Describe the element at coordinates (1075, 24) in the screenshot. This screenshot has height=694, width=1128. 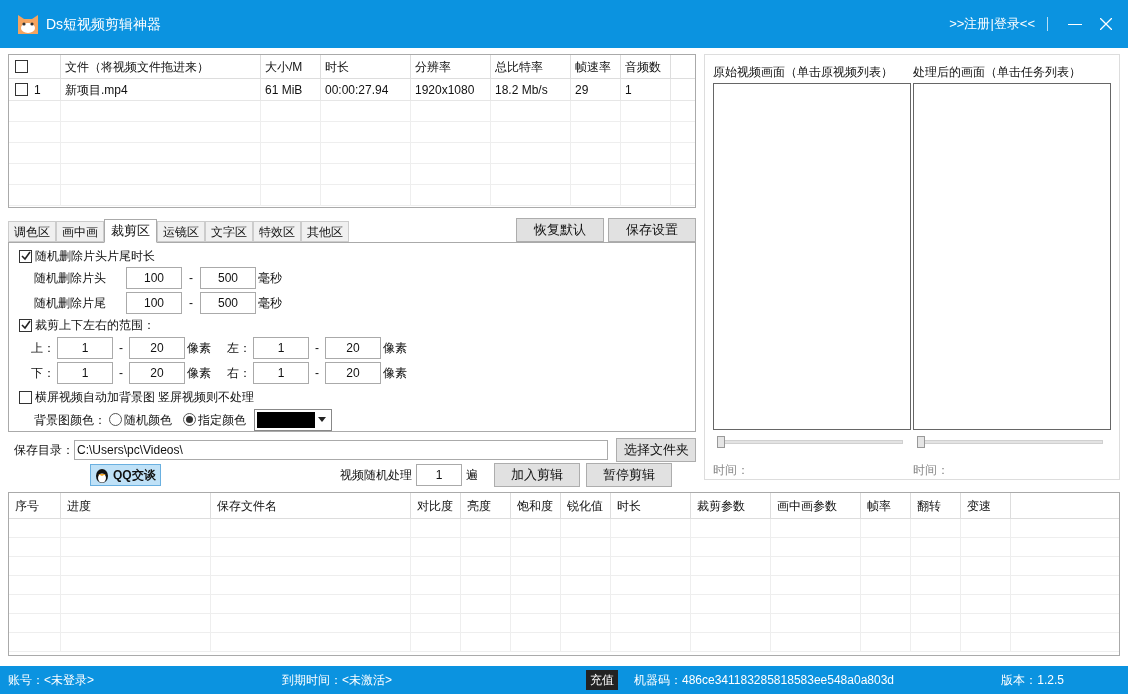
I see `minimize-icon` at that location.